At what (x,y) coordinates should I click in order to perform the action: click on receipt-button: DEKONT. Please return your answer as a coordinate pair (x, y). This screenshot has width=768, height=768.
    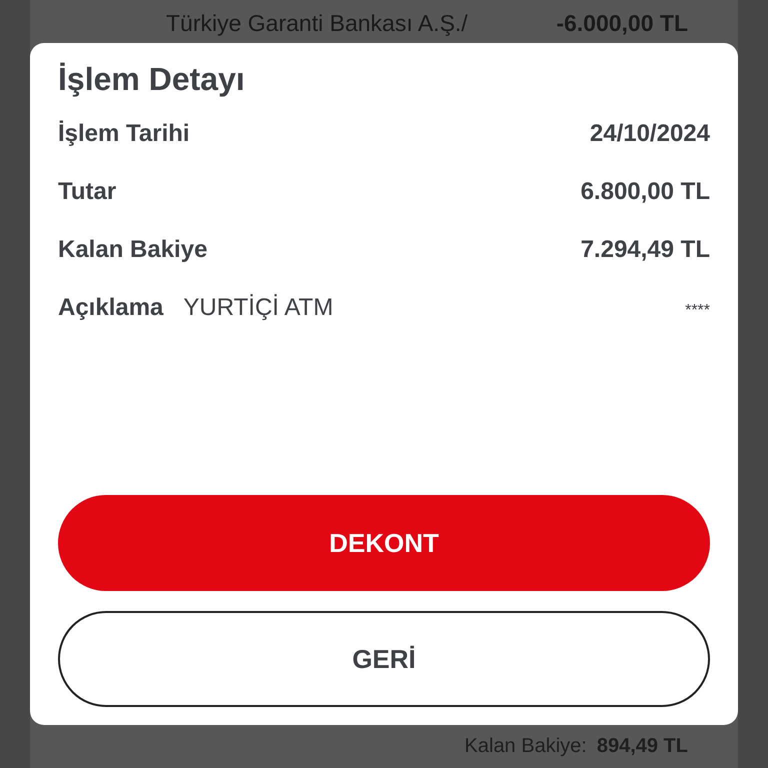
    Looking at the image, I should click on (384, 543).